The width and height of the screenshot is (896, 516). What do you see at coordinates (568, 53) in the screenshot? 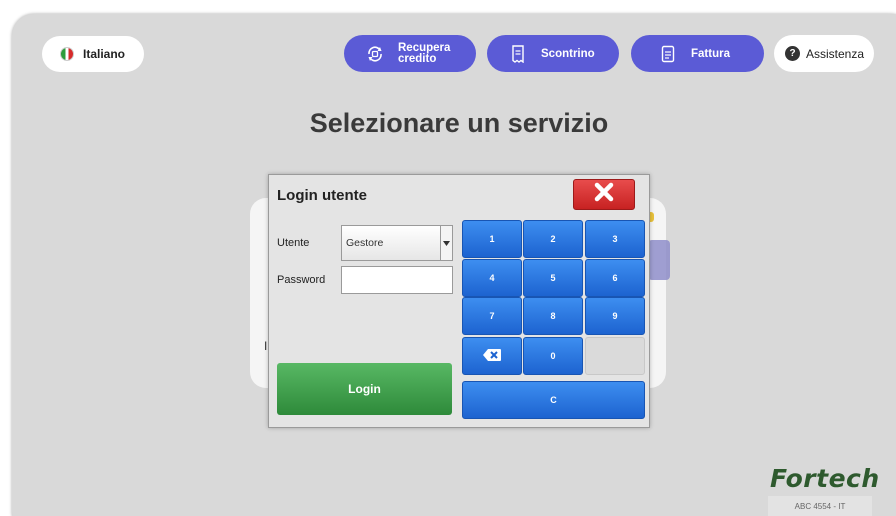
I see `scontrino-label: Scontrino` at bounding box center [568, 53].